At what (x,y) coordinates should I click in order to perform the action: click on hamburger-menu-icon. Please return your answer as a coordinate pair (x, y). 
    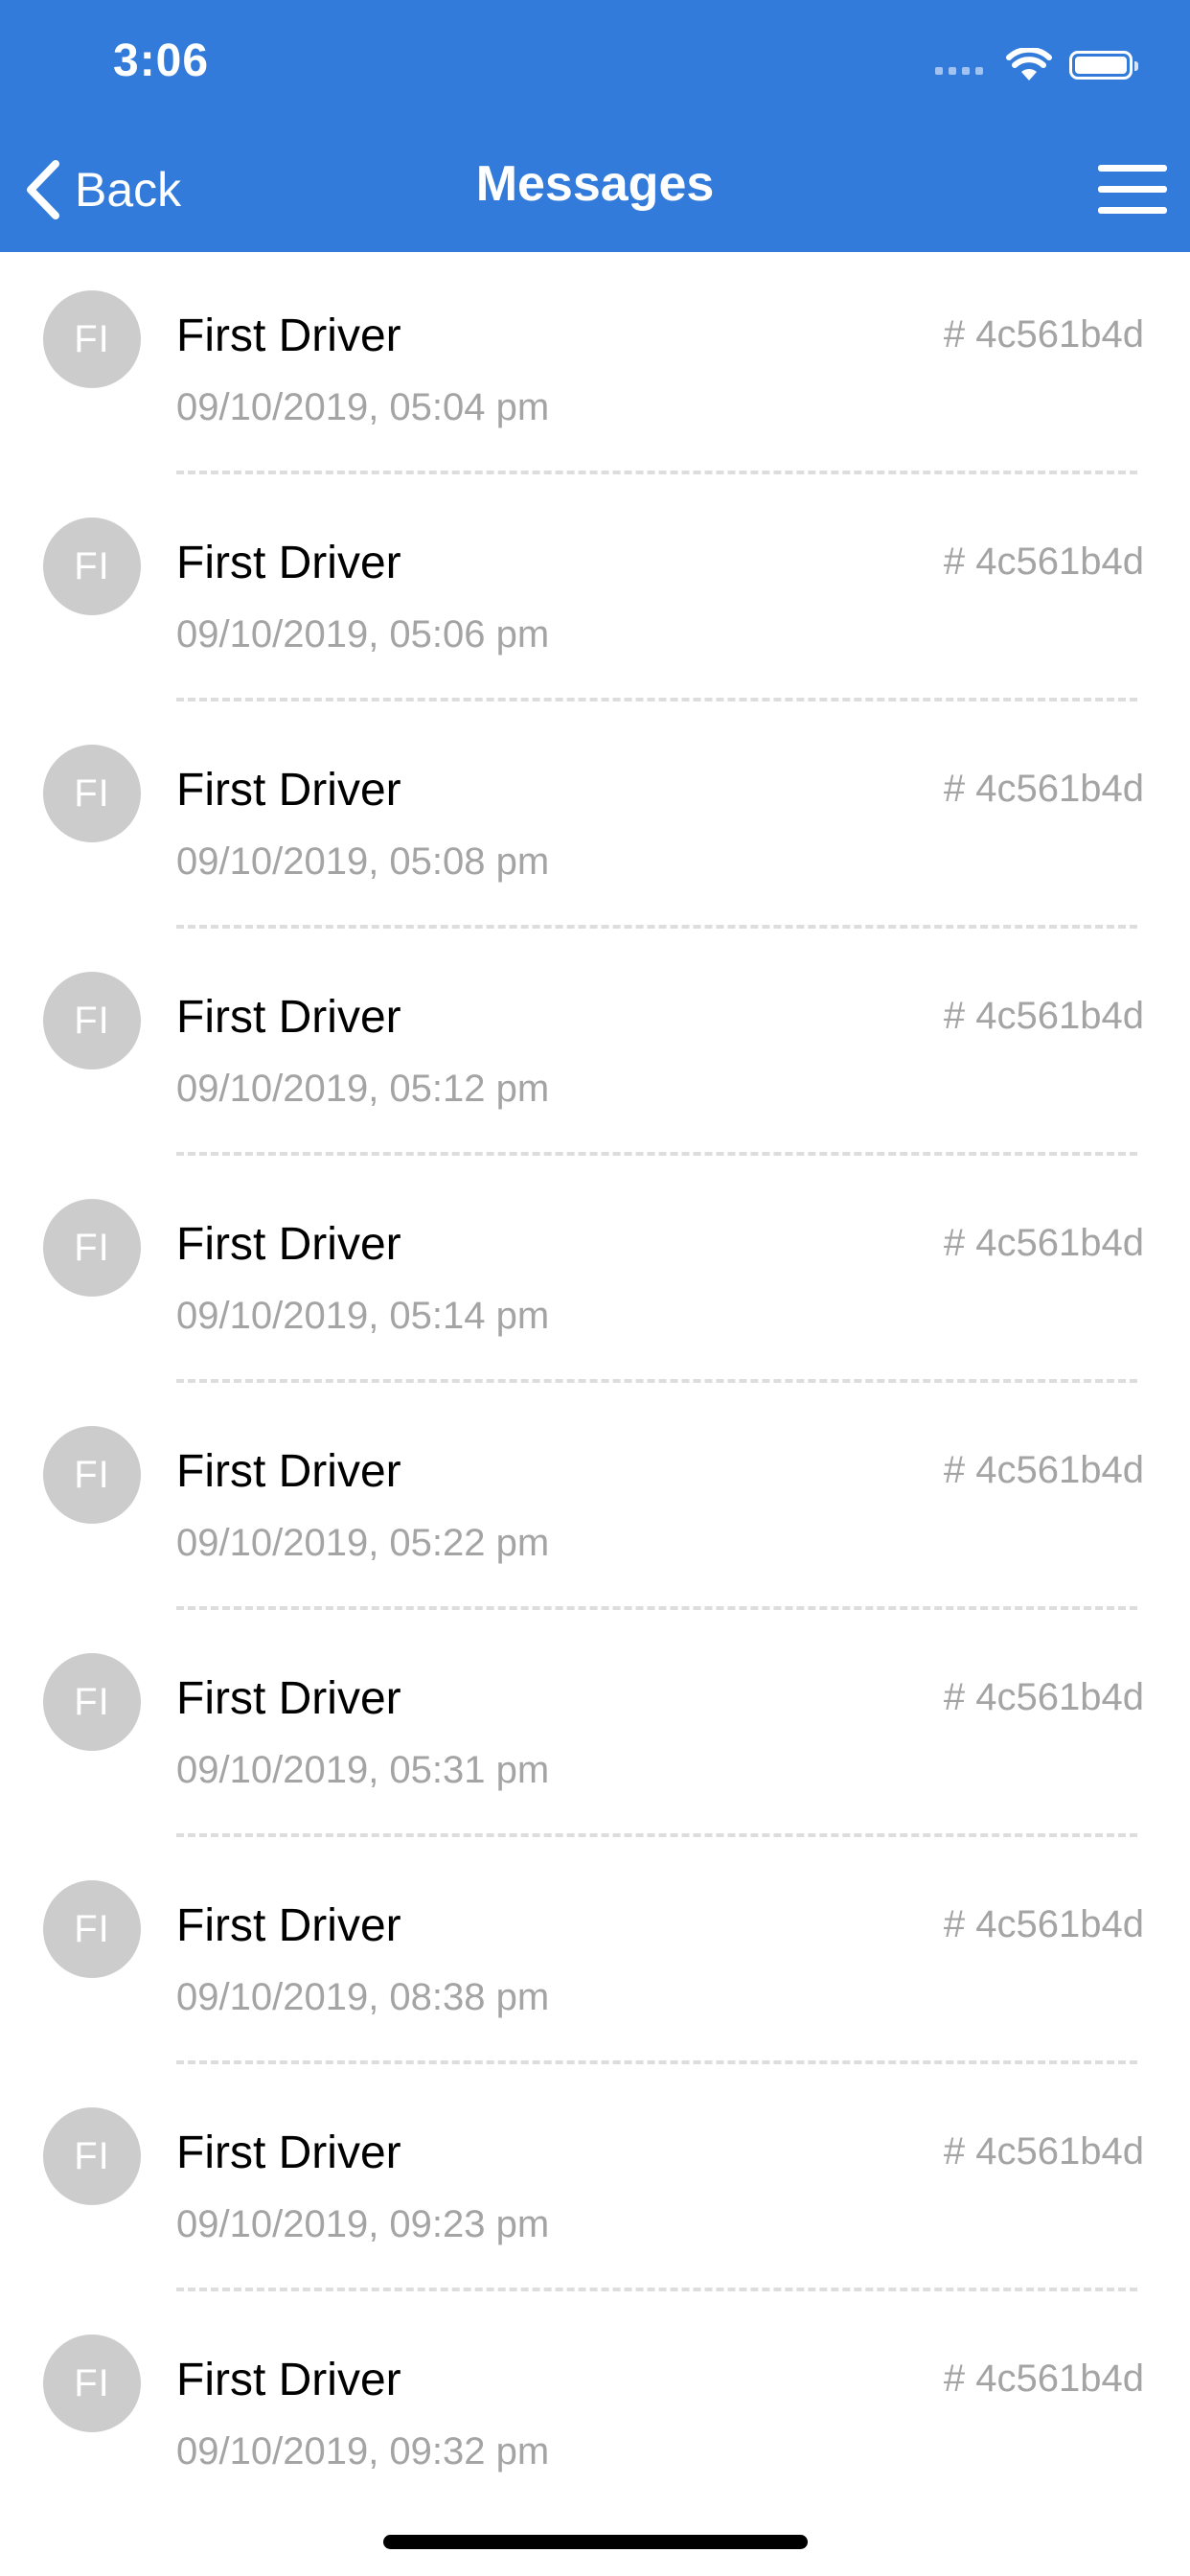
    Looking at the image, I should click on (1133, 190).